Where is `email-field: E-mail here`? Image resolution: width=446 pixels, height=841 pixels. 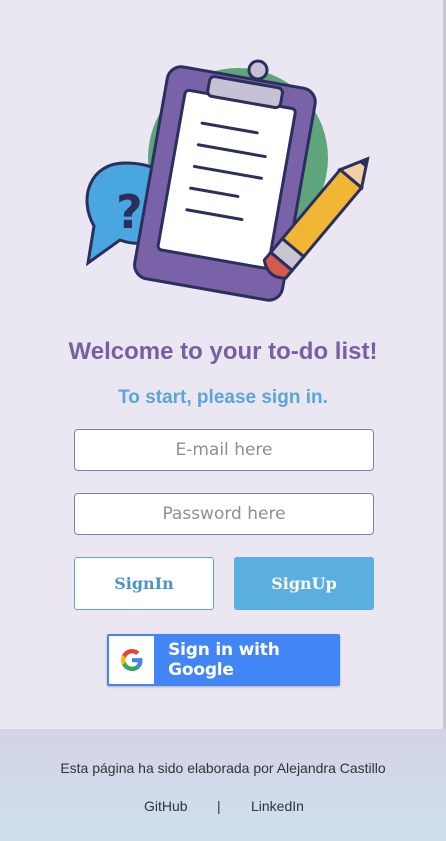
email-field: E-mail here is located at coordinates (224, 450).